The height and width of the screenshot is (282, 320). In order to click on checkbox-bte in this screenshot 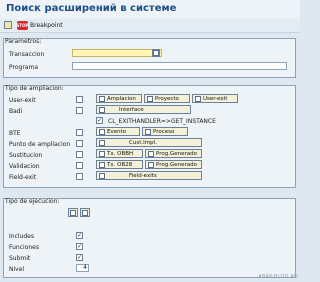, I will do `click(79, 132)`.